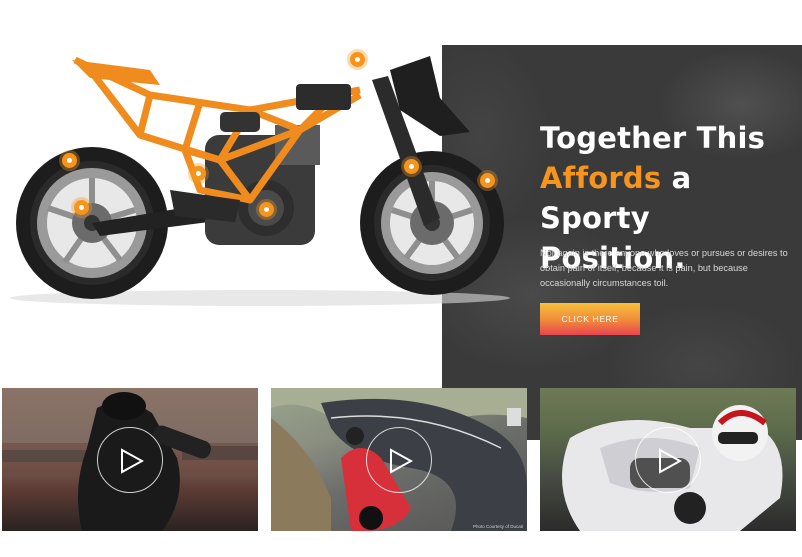  I want to click on photo-credit: Photo Courtesy of Ducati, so click(497, 526).